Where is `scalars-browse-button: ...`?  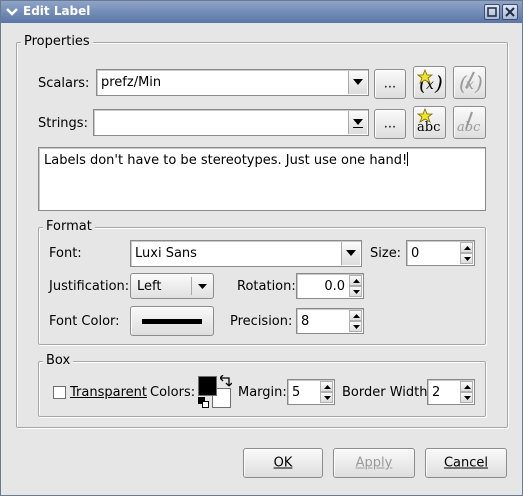
scalars-browse-button: ... is located at coordinates (390, 84).